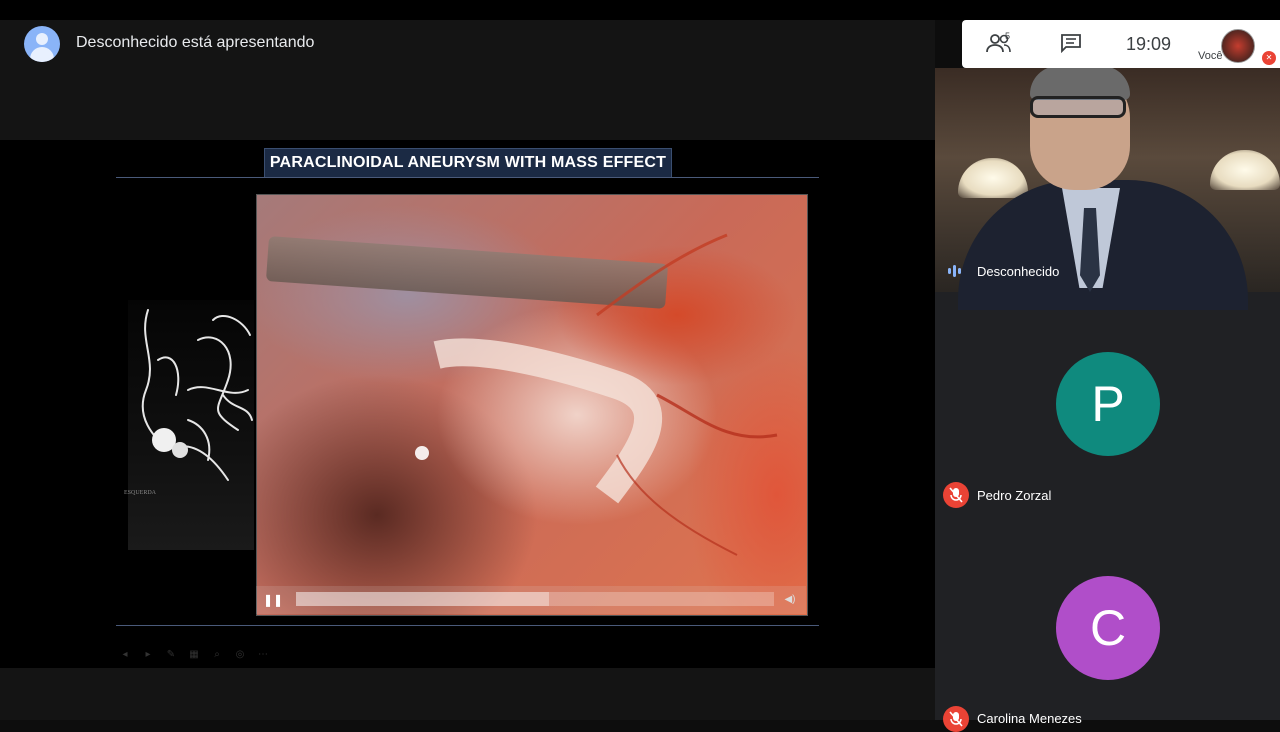 The image size is (1280, 732). I want to click on slides-icon: ▦, so click(194, 655).